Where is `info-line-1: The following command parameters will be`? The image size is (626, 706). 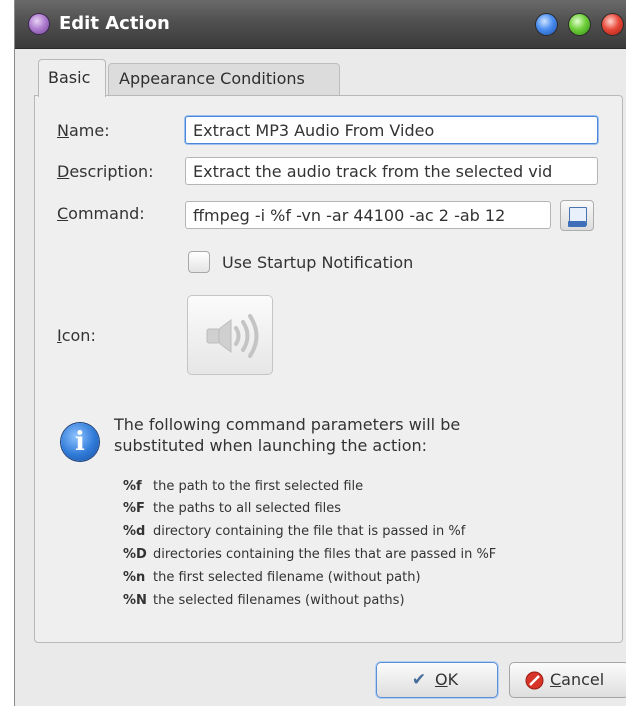 info-line-1: The following command parameters will be is located at coordinates (287, 424).